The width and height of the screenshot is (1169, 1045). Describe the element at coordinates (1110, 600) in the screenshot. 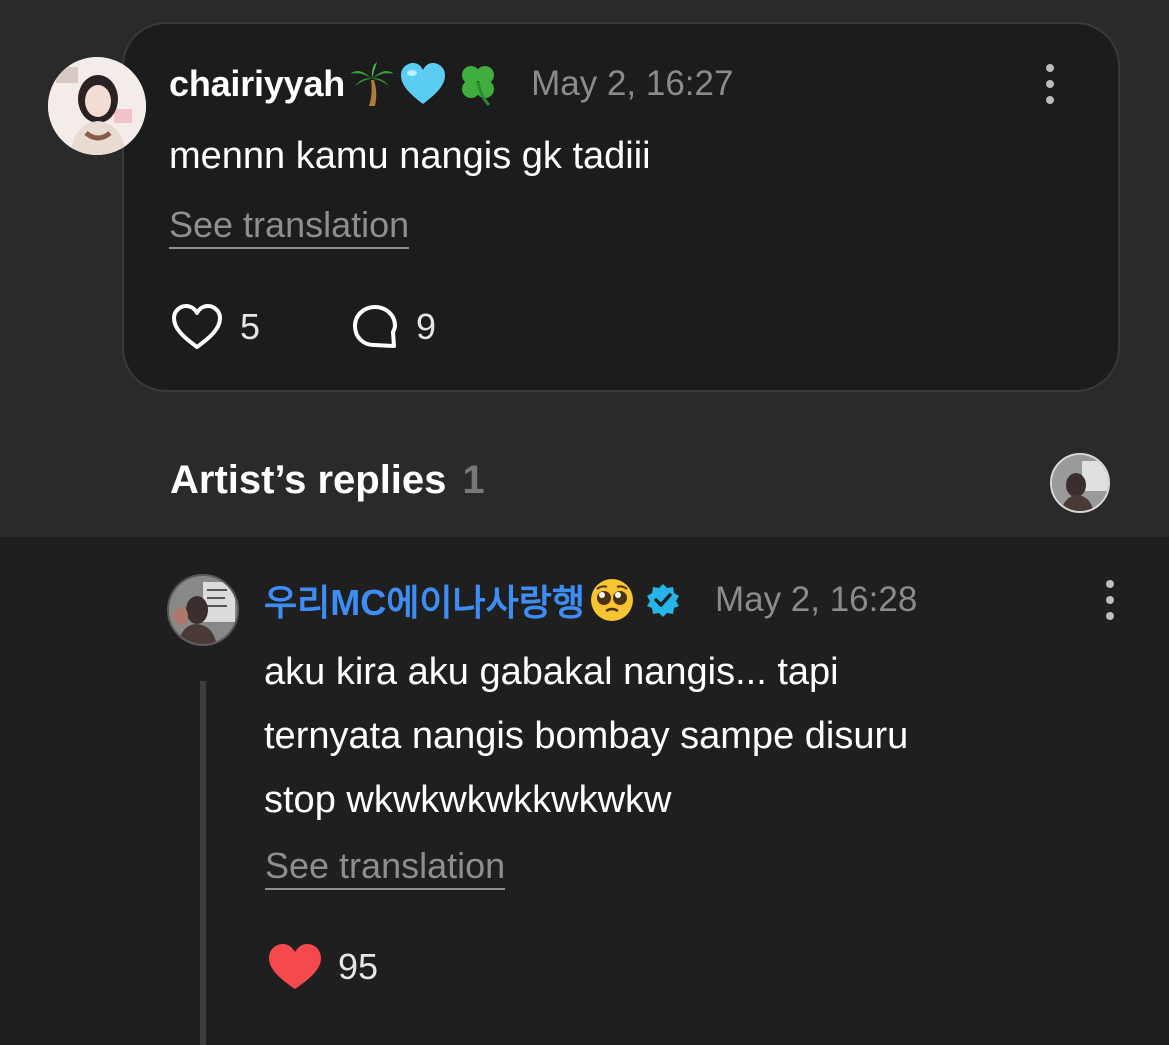

I see `reply-more-options-icon` at that location.